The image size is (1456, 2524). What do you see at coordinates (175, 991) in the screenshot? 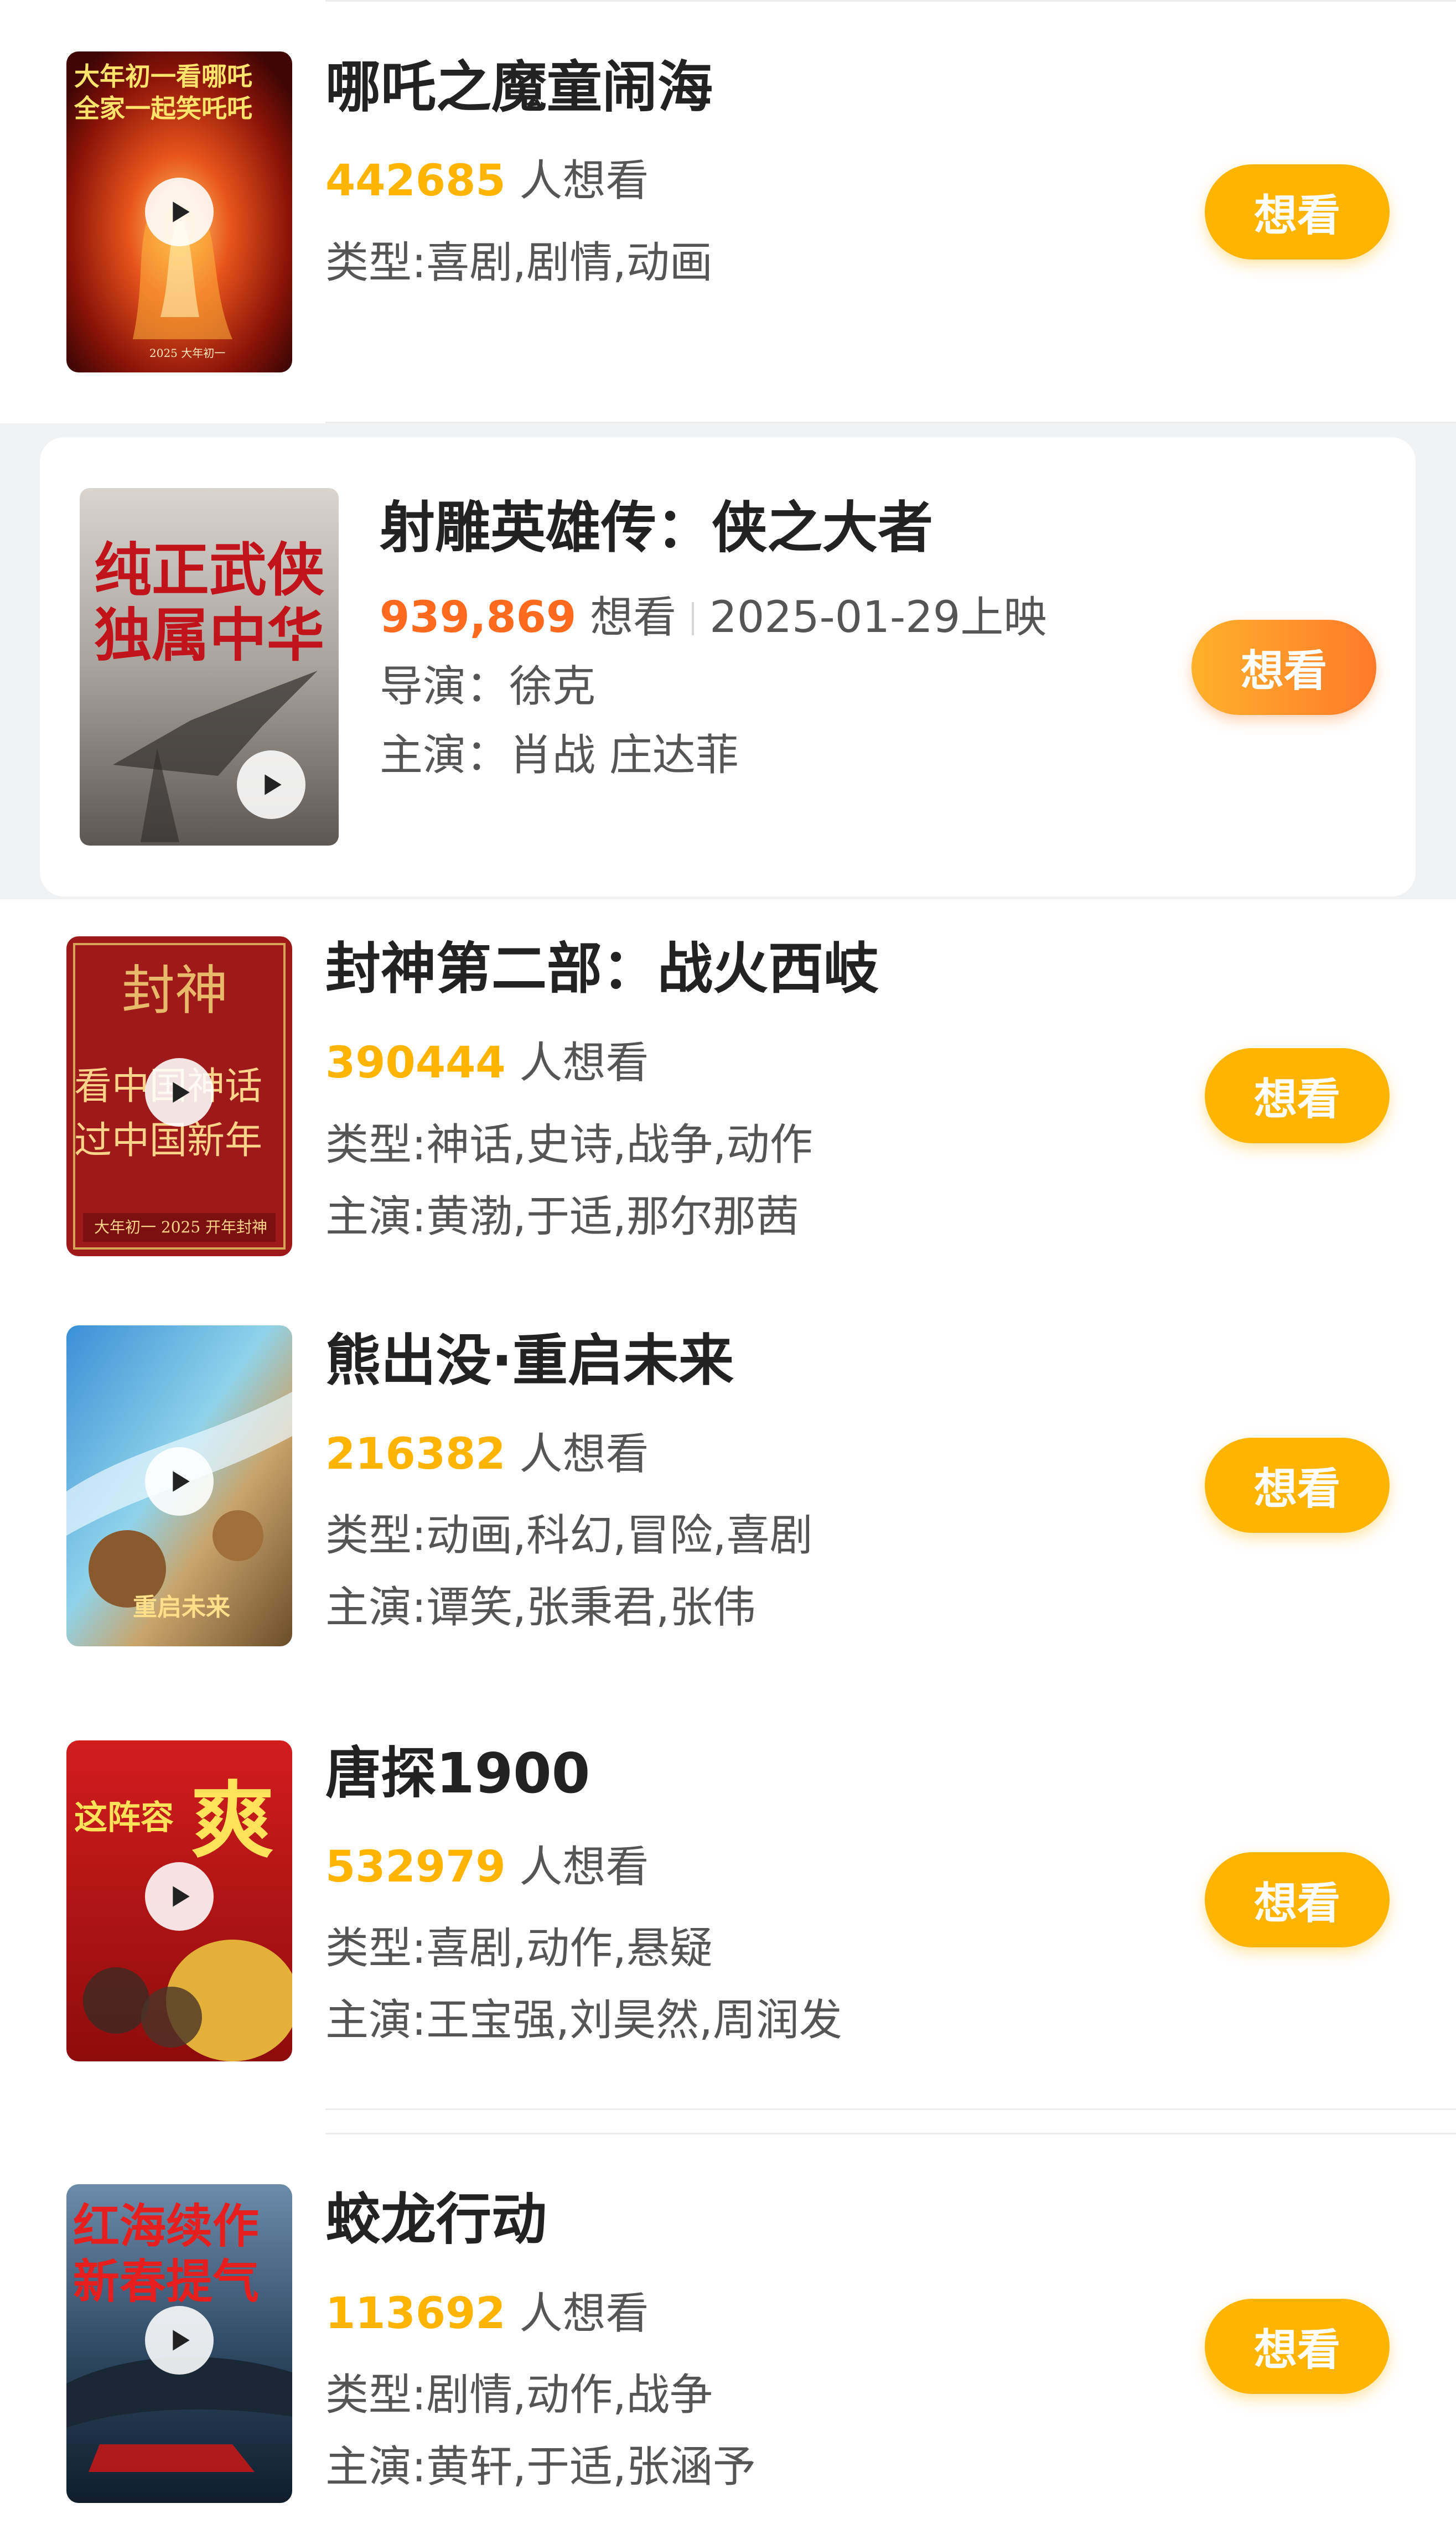
I see `poster-logo: 封神` at bounding box center [175, 991].